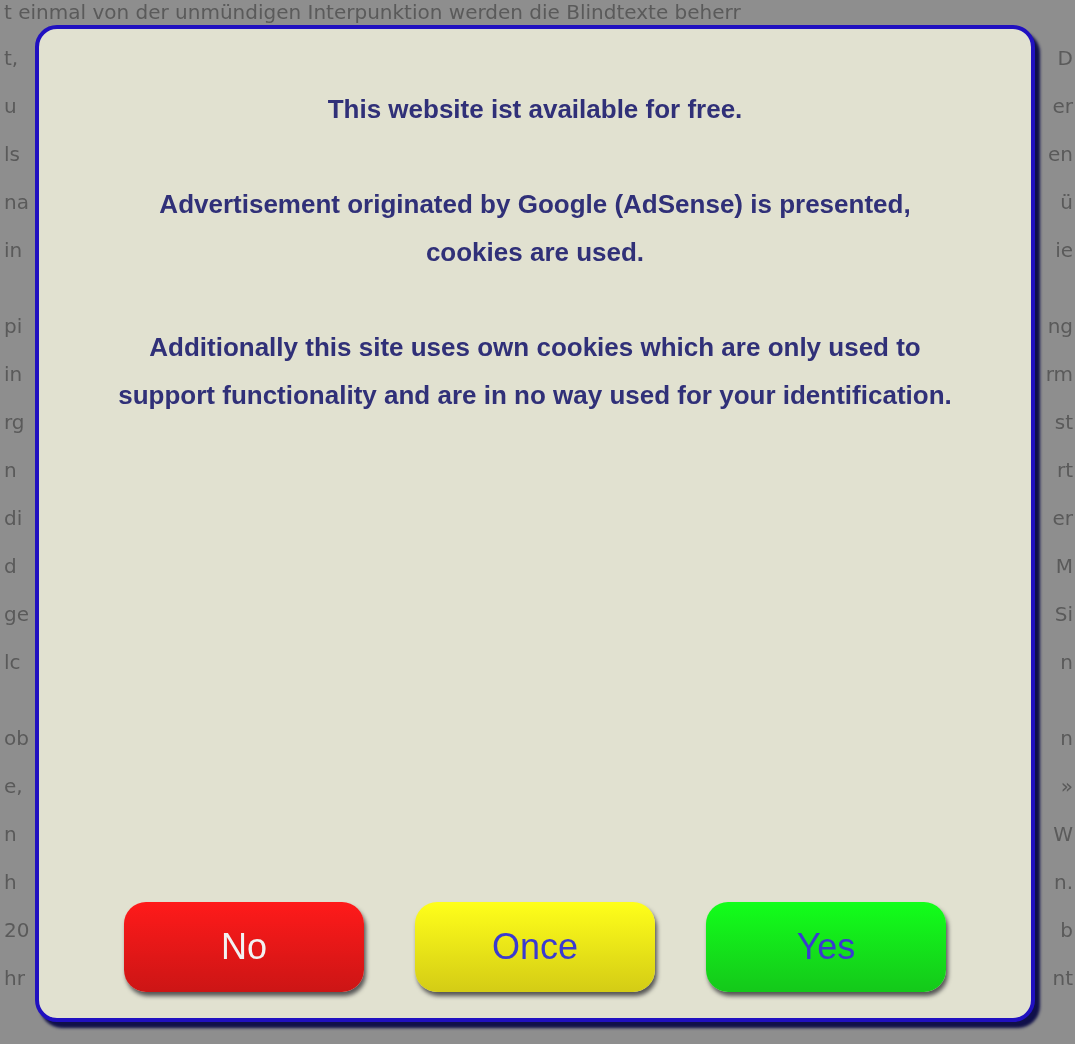  I want to click on dialog-message: Advertisement originated by Google (AdSense) is presented, cookies are used., so click(535, 228).